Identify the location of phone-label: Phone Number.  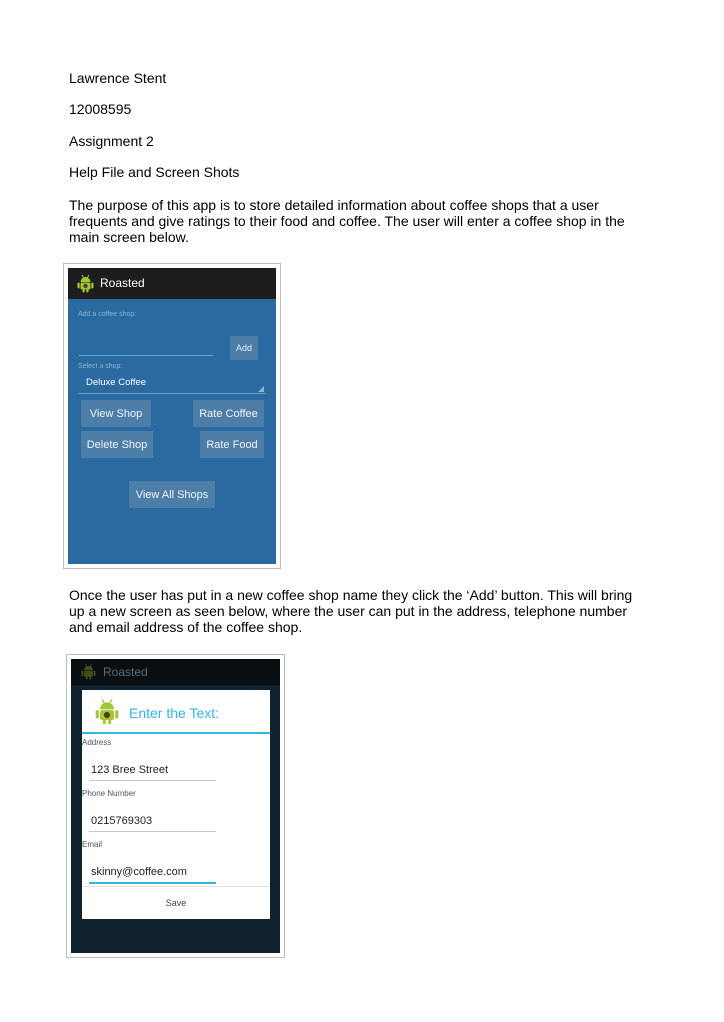
(109, 793).